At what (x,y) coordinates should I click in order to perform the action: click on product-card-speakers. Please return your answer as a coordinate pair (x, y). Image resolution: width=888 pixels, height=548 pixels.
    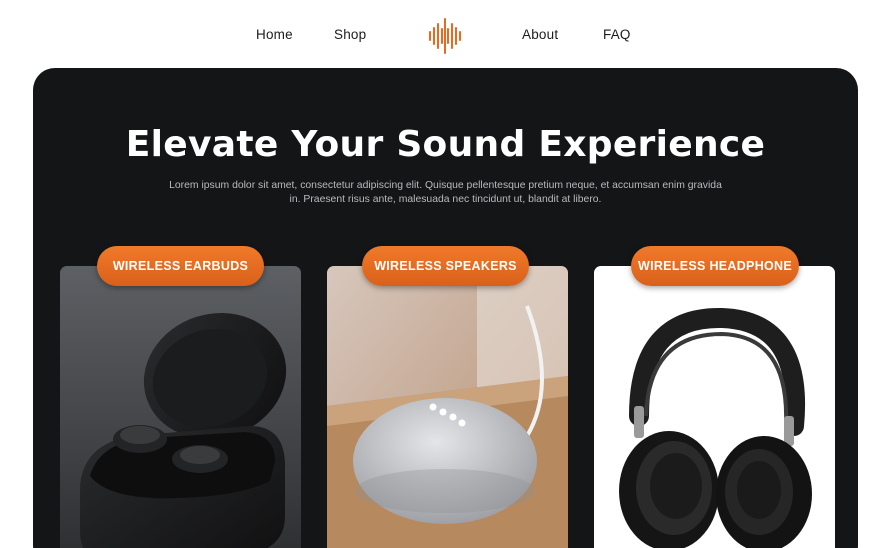
    Looking at the image, I should click on (447, 407).